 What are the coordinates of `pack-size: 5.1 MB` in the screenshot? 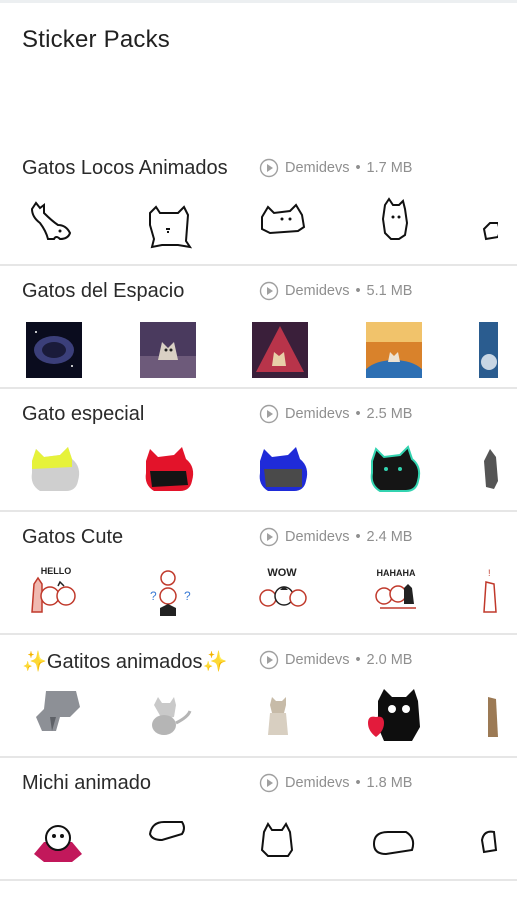 It's located at (389, 291).